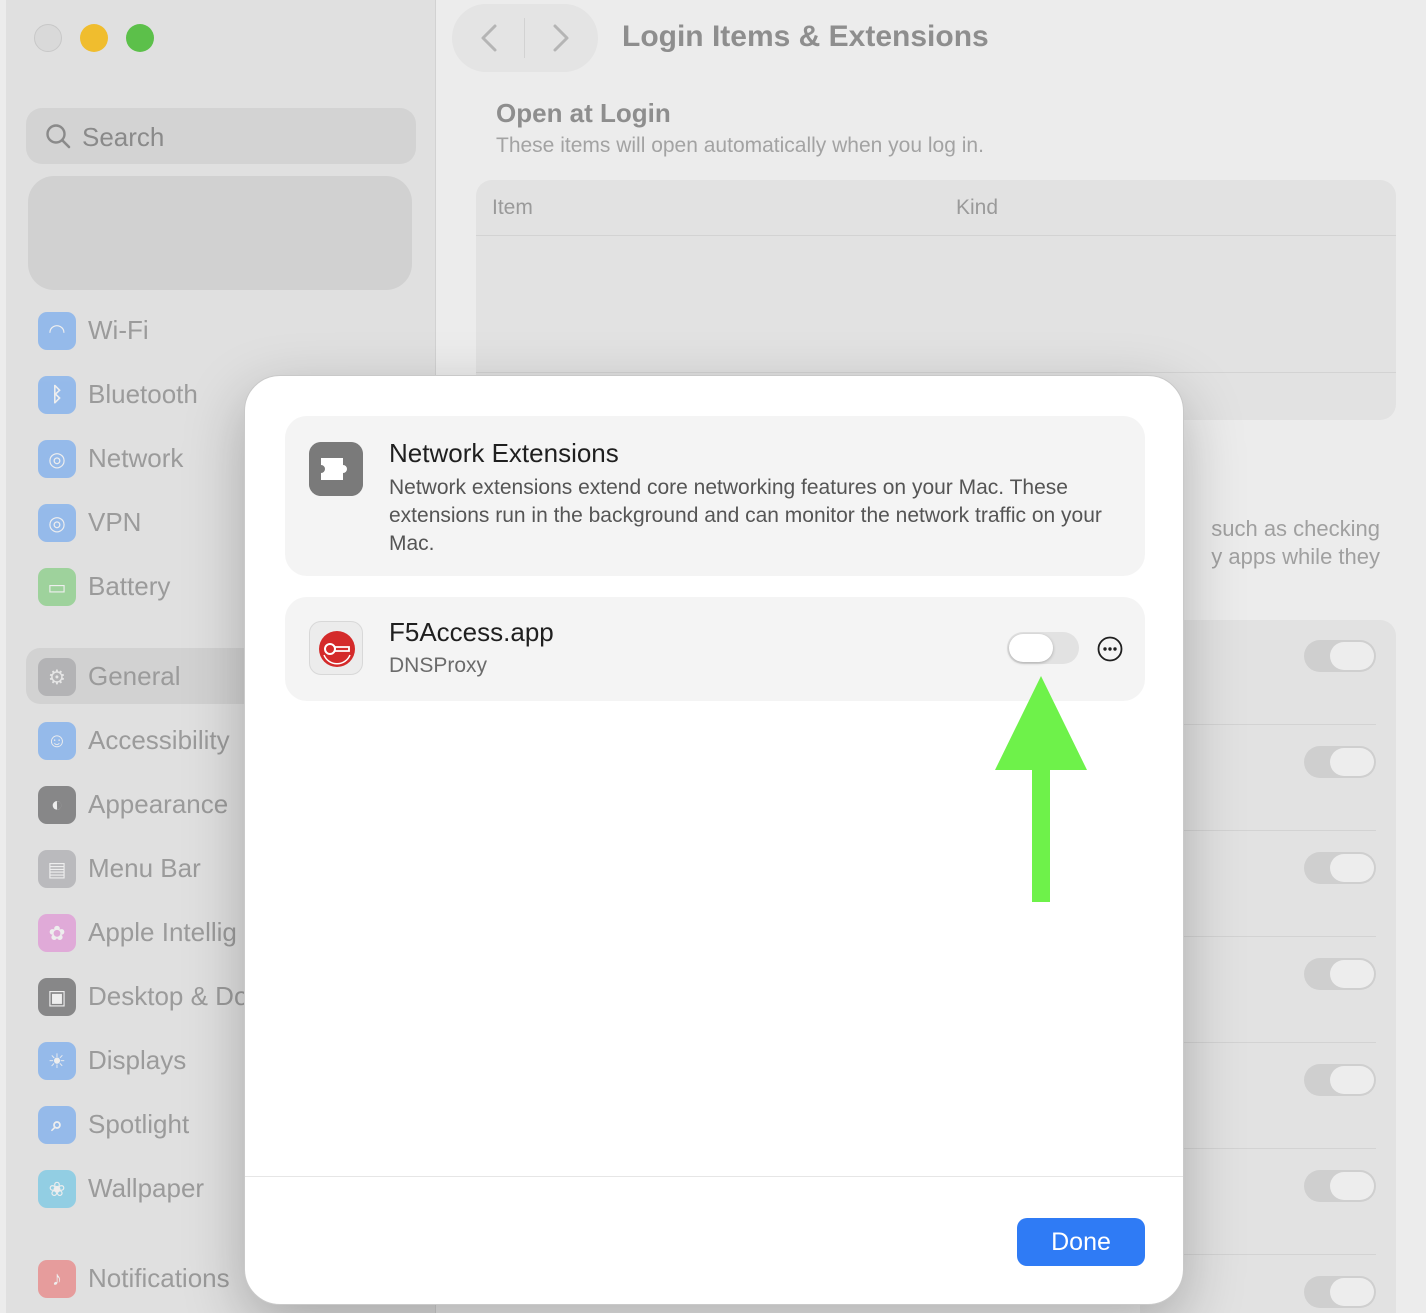  I want to click on sidebar-item-wi-fi: ◠ Wi-Fi, so click(226, 330).